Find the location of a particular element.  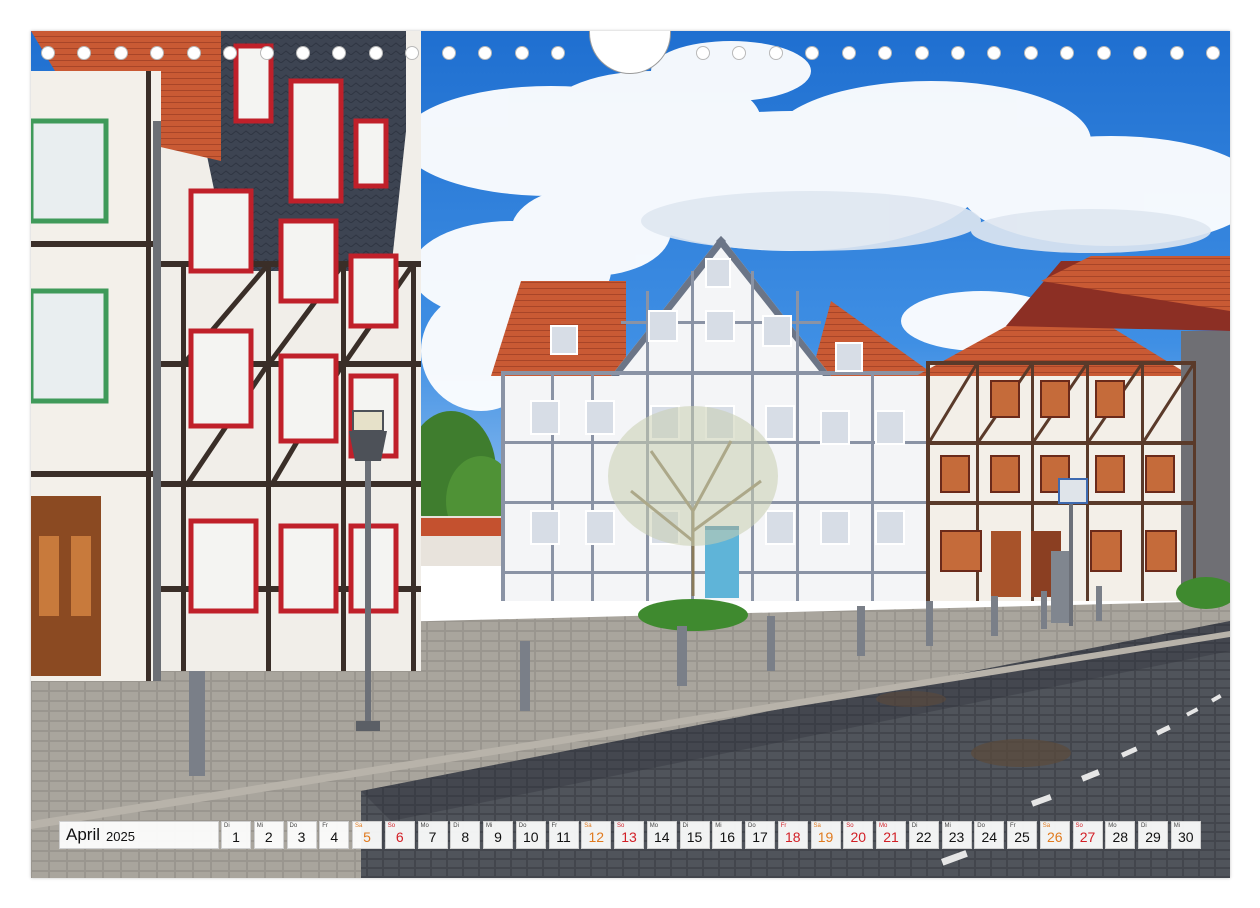

day-cell: So 6 is located at coordinates (399, 835).